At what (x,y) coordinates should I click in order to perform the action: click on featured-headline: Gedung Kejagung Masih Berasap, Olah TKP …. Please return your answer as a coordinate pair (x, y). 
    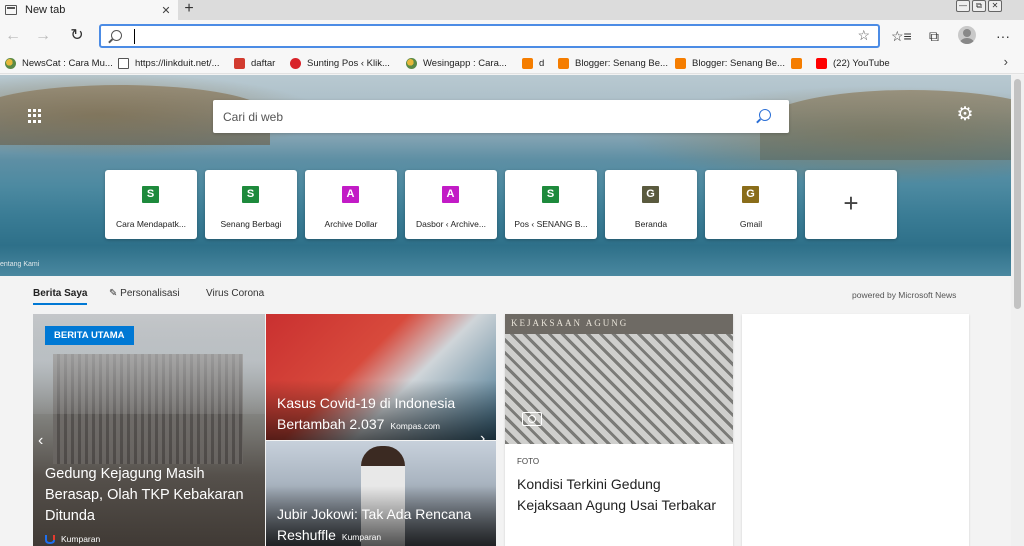
    Looking at the image, I should click on (150, 495).